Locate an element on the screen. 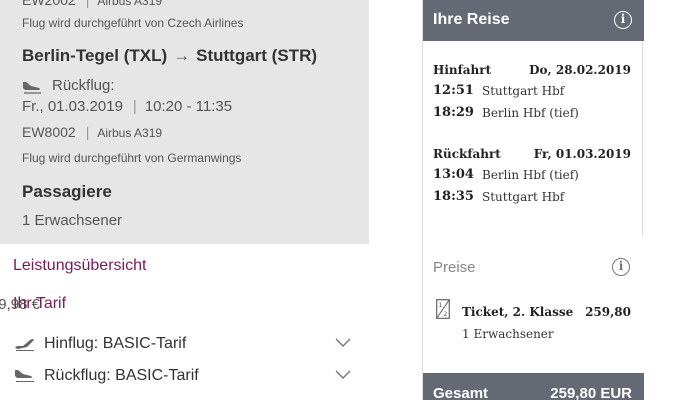  prices-info-icon: i is located at coordinates (621, 267).